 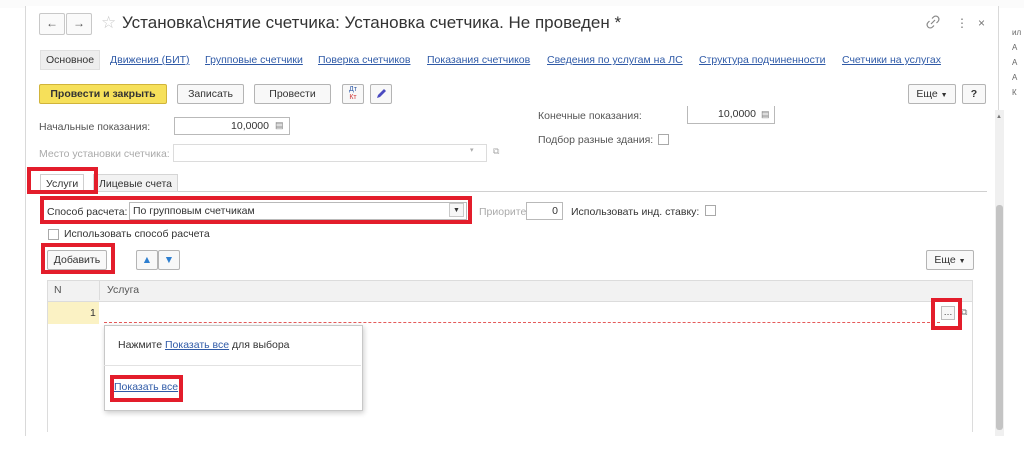 I want to click on row-number: 1, so click(x=93, y=313).